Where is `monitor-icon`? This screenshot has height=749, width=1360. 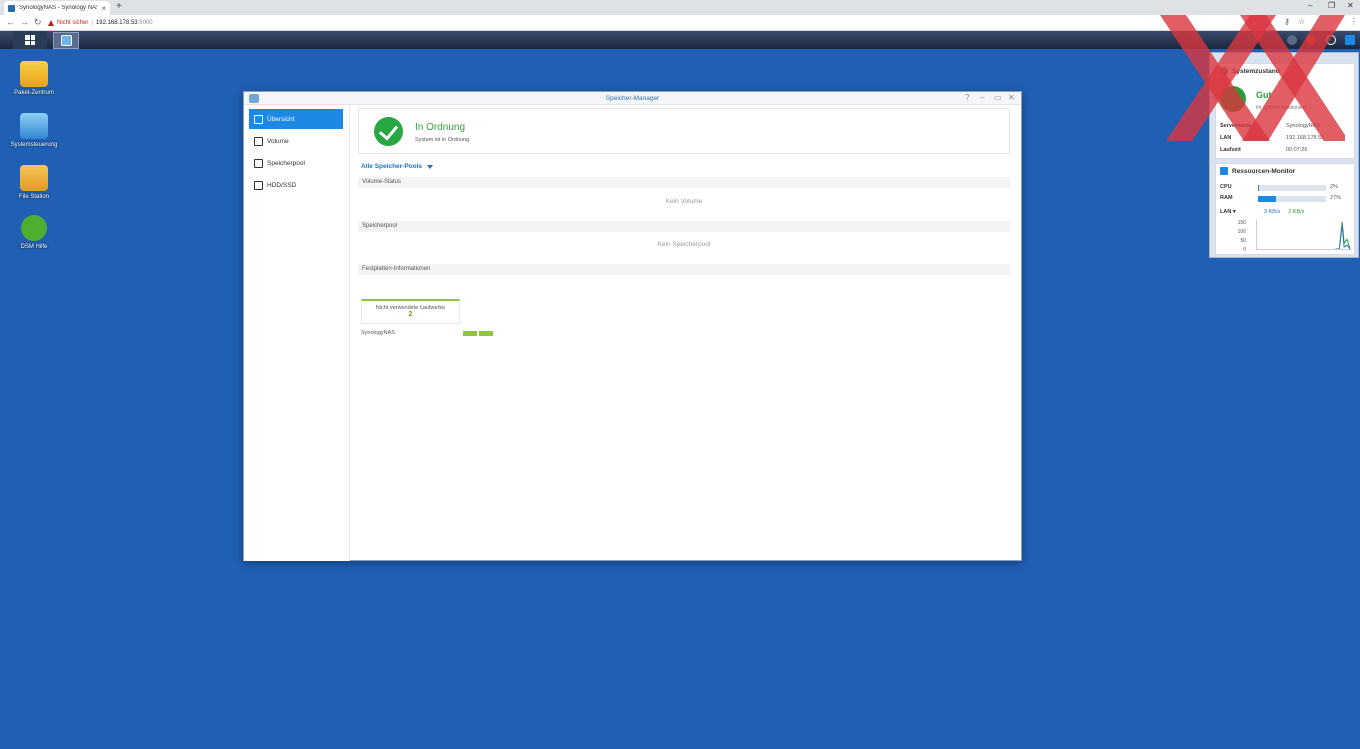
monitor-icon is located at coordinates (1224, 171).